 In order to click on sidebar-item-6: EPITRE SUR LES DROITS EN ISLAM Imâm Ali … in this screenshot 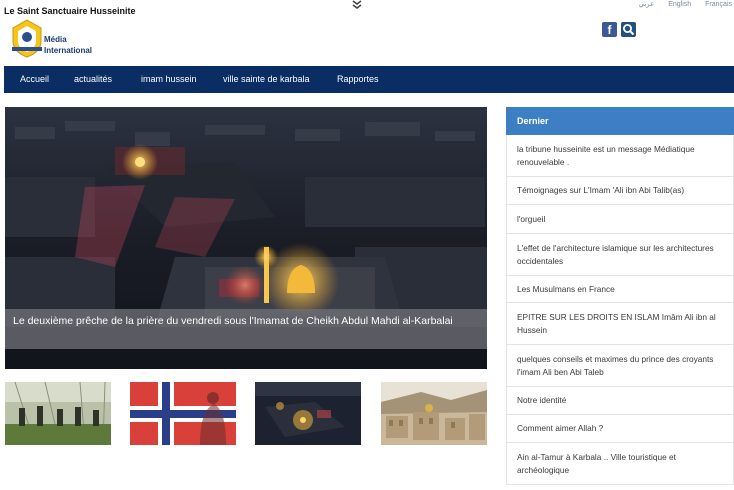, I will do `click(620, 324)`.